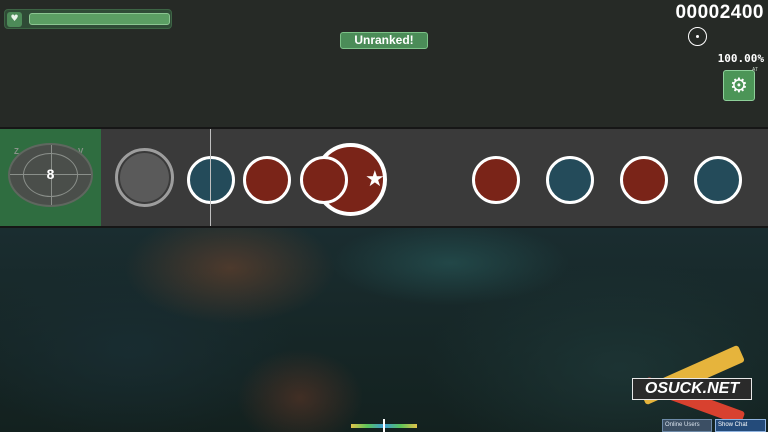  Describe the element at coordinates (384, 40) in the screenshot. I see `ranked-status-badge: Unranked!` at that location.